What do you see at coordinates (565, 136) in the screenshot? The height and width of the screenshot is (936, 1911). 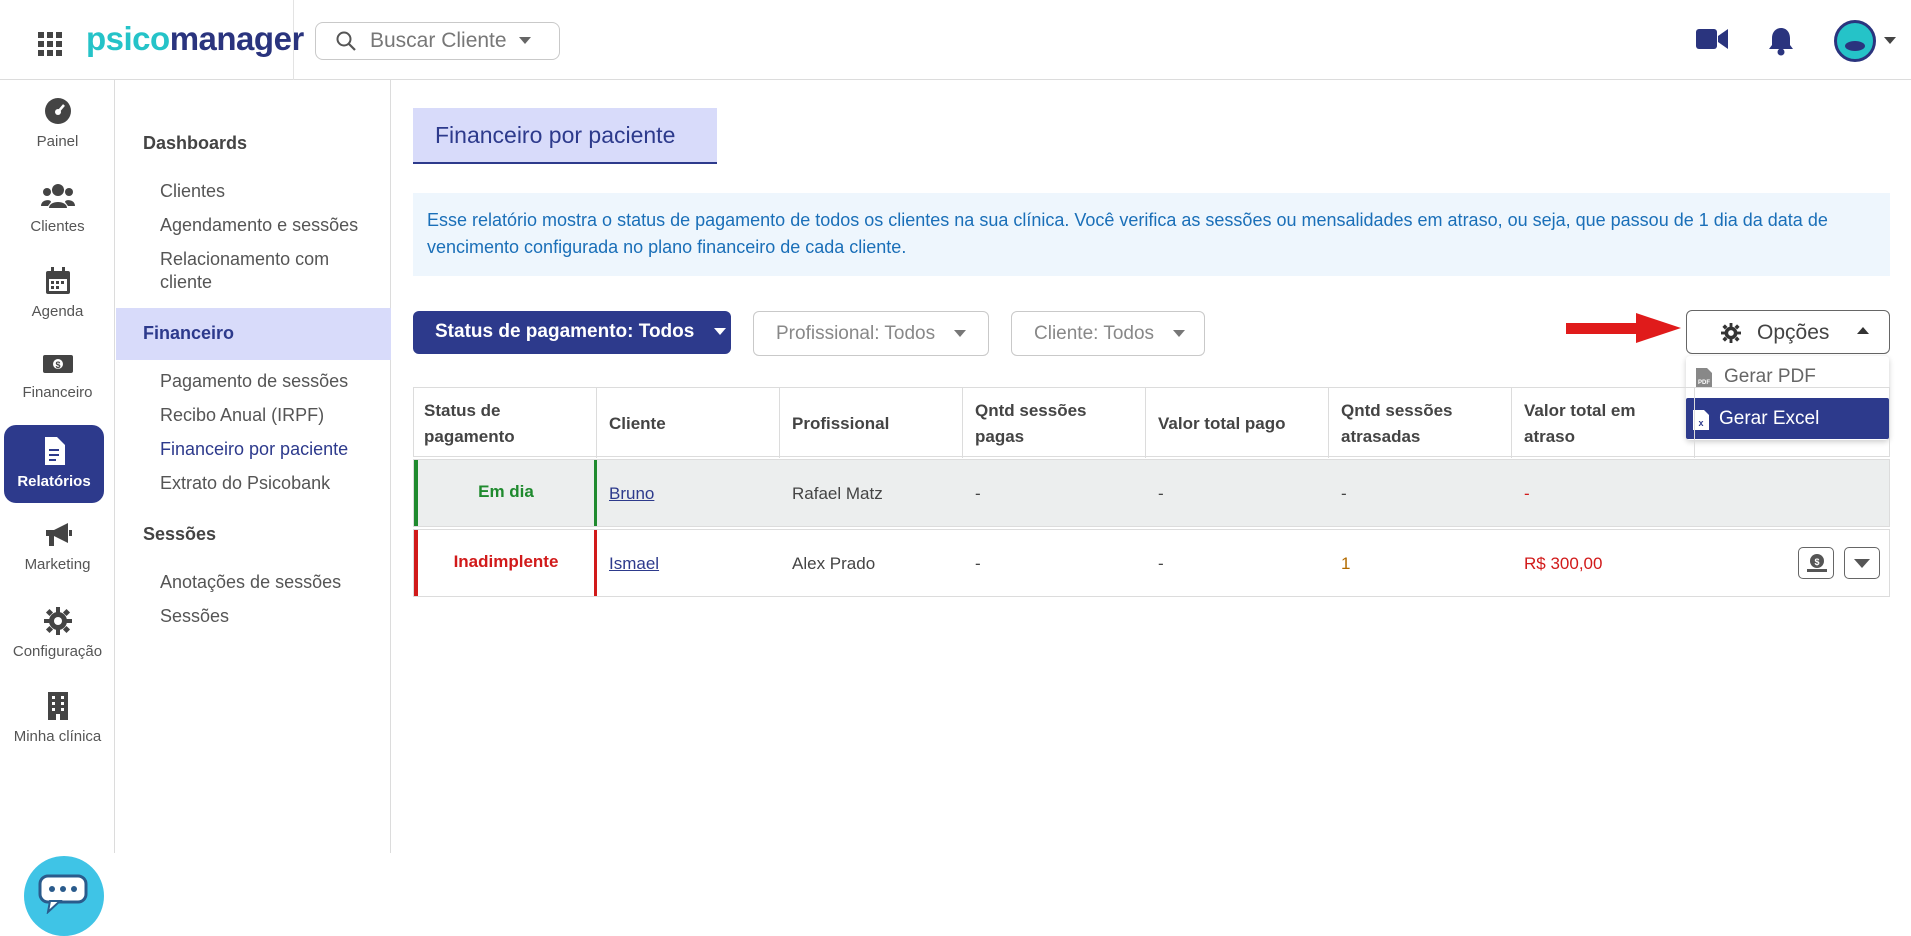 I see `page-title: Financeiro por paciente` at bounding box center [565, 136].